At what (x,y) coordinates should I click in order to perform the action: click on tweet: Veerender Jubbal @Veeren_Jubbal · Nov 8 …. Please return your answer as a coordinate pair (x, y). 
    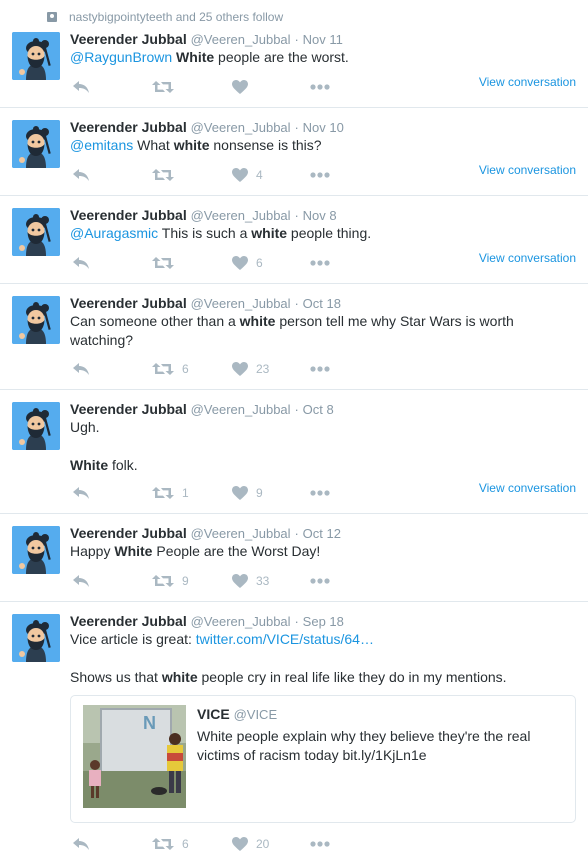
    Looking at the image, I should click on (294, 240).